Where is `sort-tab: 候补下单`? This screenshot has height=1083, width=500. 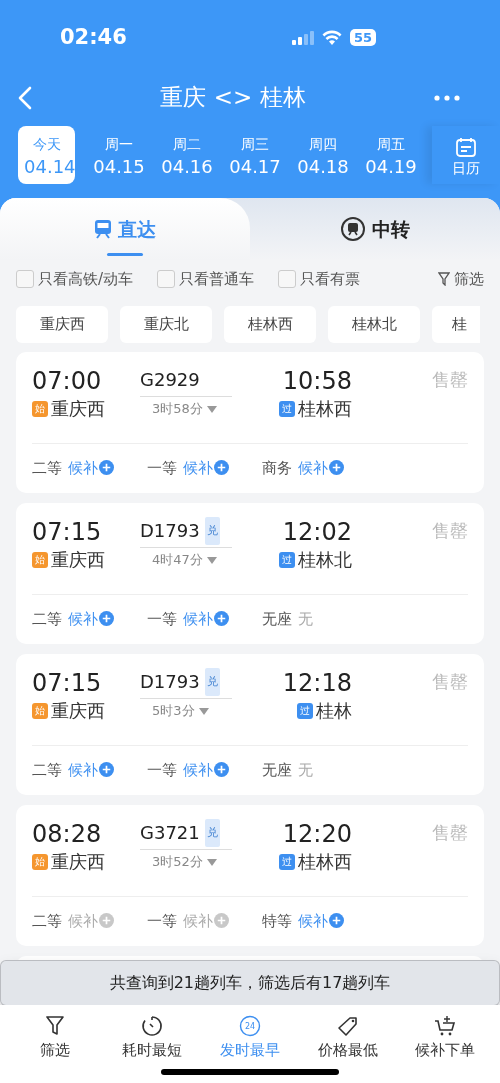 sort-tab: 候补下单 is located at coordinates (445, 1044).